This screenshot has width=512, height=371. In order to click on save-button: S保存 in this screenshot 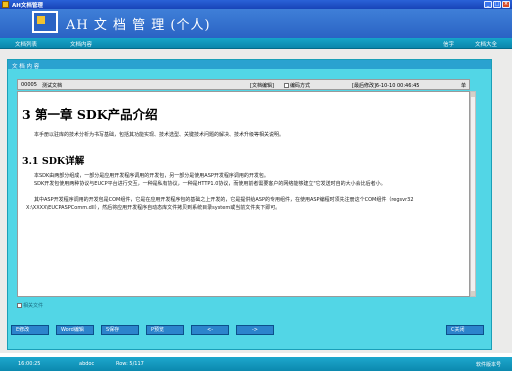, I will do `click(120, 330)`.